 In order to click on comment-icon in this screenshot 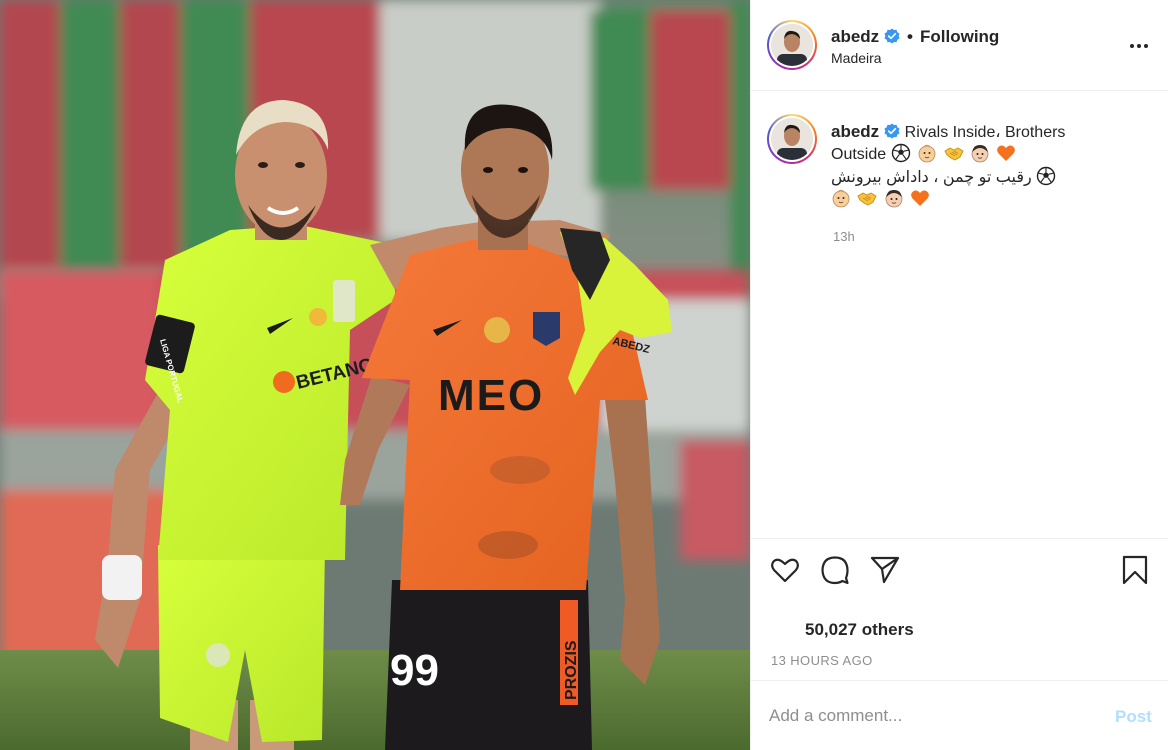, I will do `click(835, 570)`.